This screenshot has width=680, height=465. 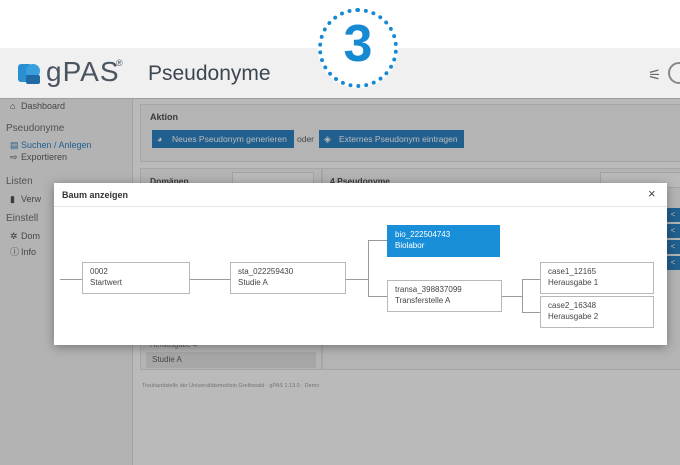 I want to click on logo-registered-mark: ®, so click(x=119, y=63).